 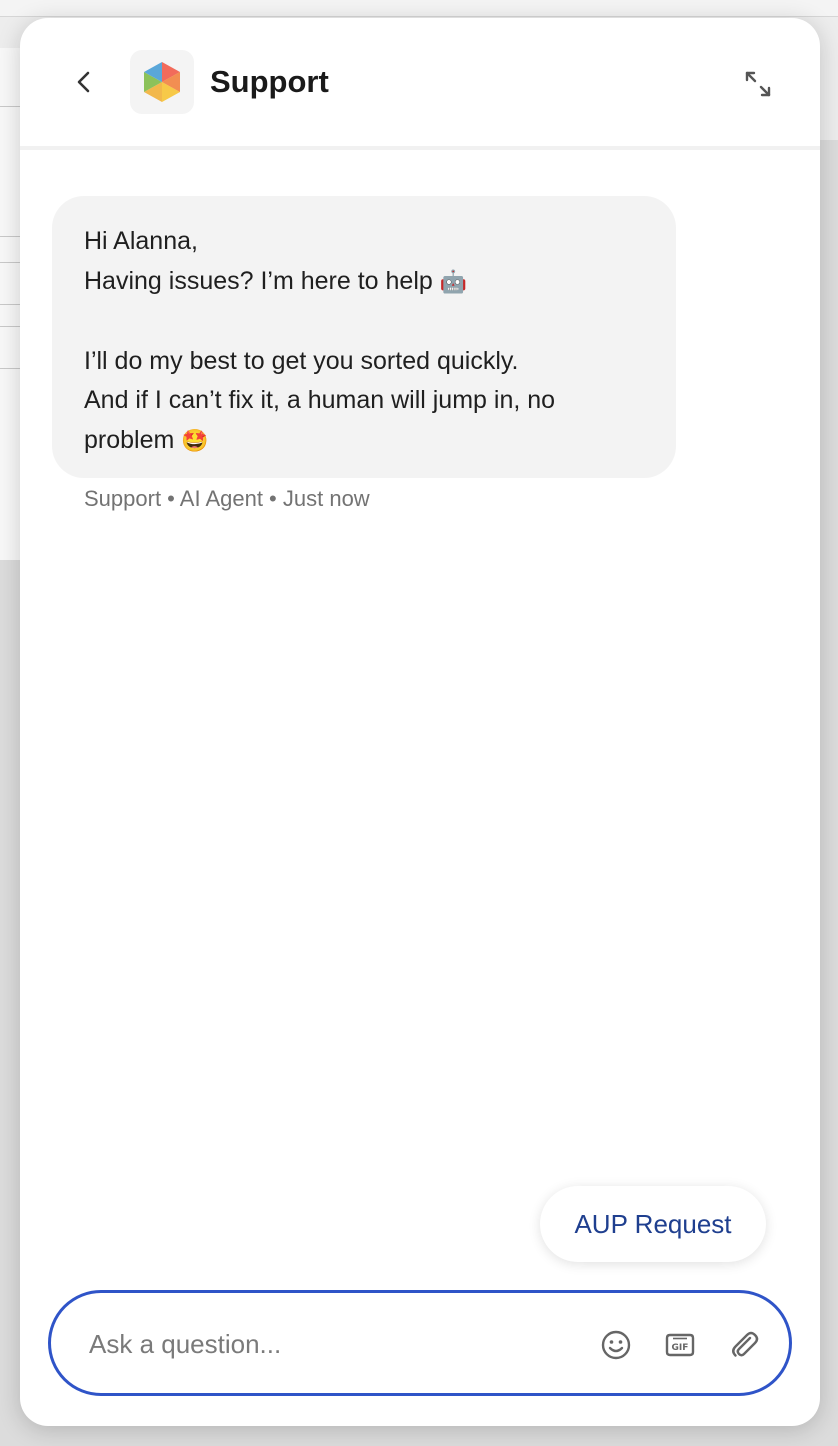 I want to click on gif-button: GIF, so click(x=680, y=1345).